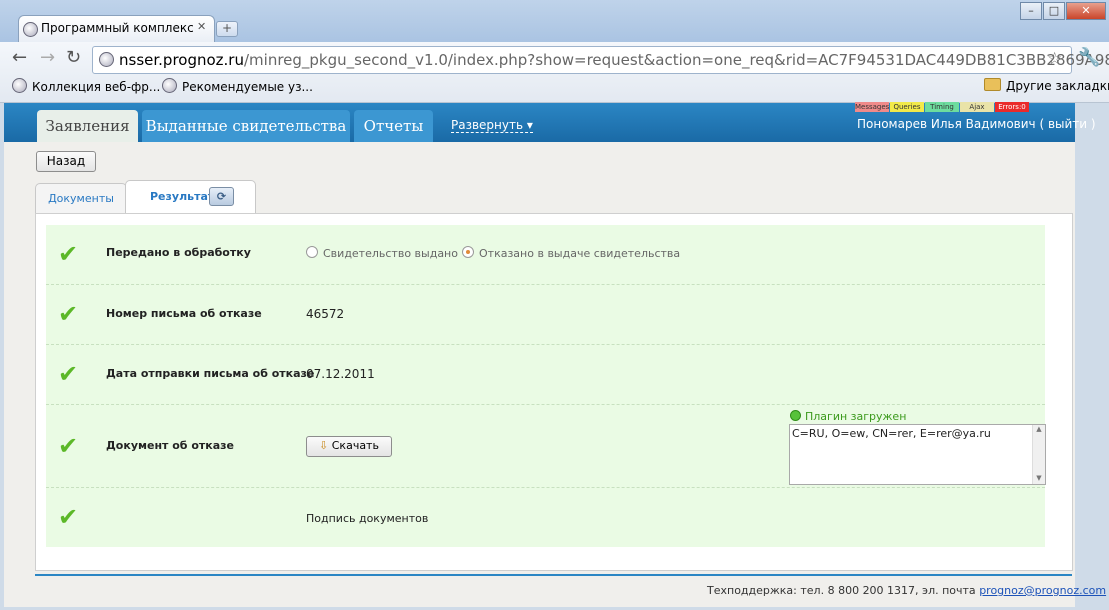 This screenshot has width=1109, height=610. Describe the element at coordinates (545, 315) in the screenshot. I see `row-refusal-number: ✔ Номер письма об отказе 46572` at that location.